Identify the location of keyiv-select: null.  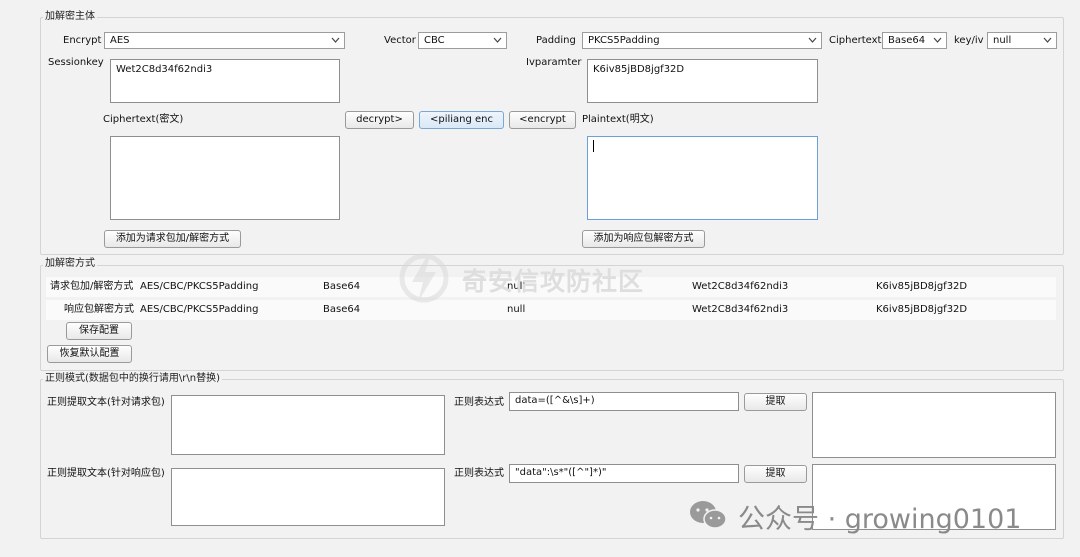
(1022, 40).